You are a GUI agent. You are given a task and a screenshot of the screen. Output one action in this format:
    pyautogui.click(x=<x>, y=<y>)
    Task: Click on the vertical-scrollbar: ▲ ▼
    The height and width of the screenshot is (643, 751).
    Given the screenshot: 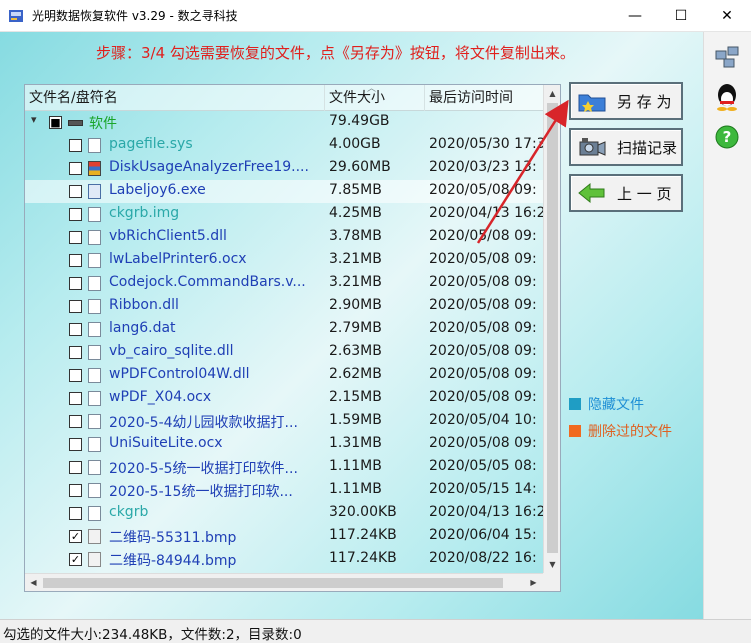 What is the action you would take?
    pyautogui.click(x=551, y=329)
    